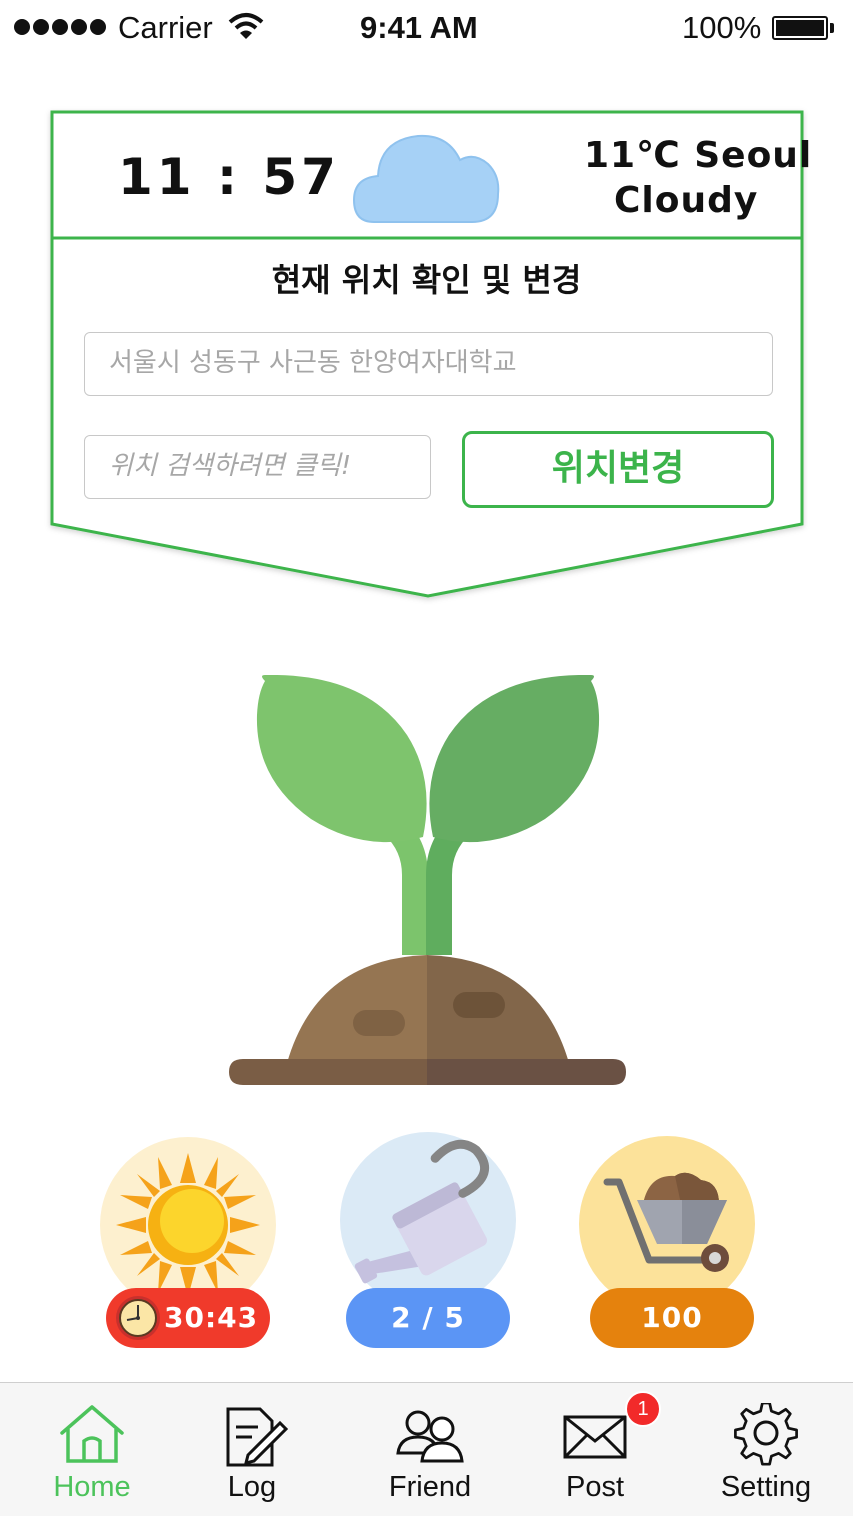  What do you see at coordinates (428, 1220) in the screenshot?
I see `watering-can-icon` at bounding box center [428, 1220].